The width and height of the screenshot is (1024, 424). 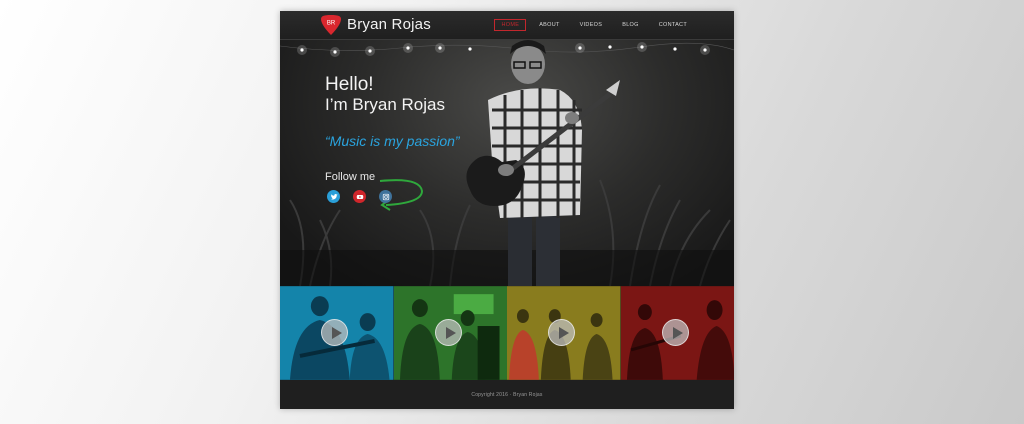 I want to click on main-nav: HOME ABOUT VIDEOS BLOG CONTACT, so click(x=594, y=25).